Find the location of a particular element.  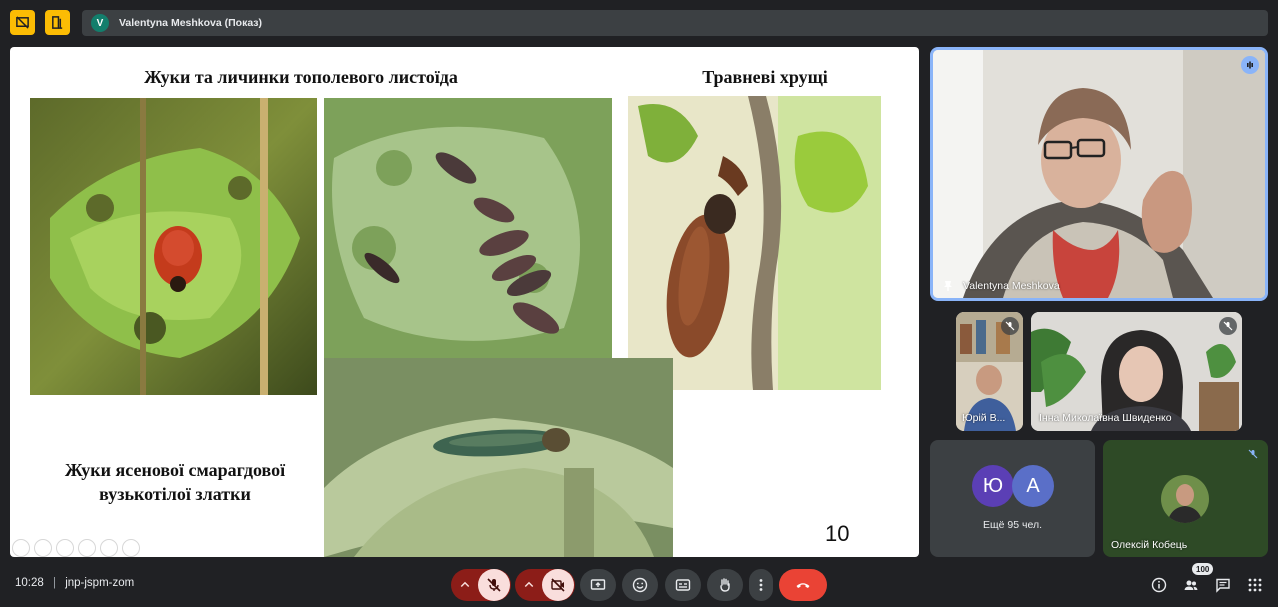

main-speaker-tile: Valentyna Meshkova is located at coordinates (1099, 174).